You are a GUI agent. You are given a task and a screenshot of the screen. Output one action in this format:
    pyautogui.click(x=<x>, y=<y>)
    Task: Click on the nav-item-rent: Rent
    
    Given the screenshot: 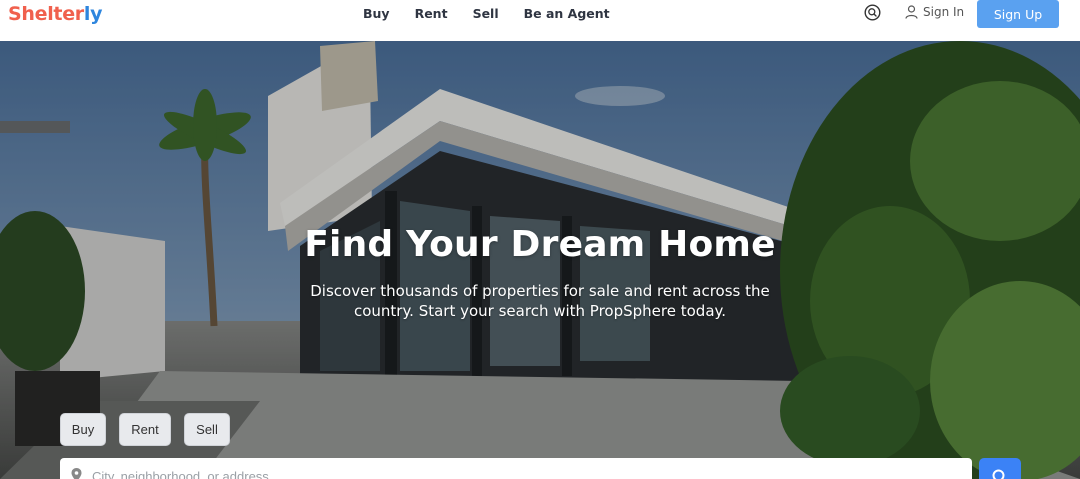 What is the action you would take?
    pyautogui.click(x=431, y=13)
    